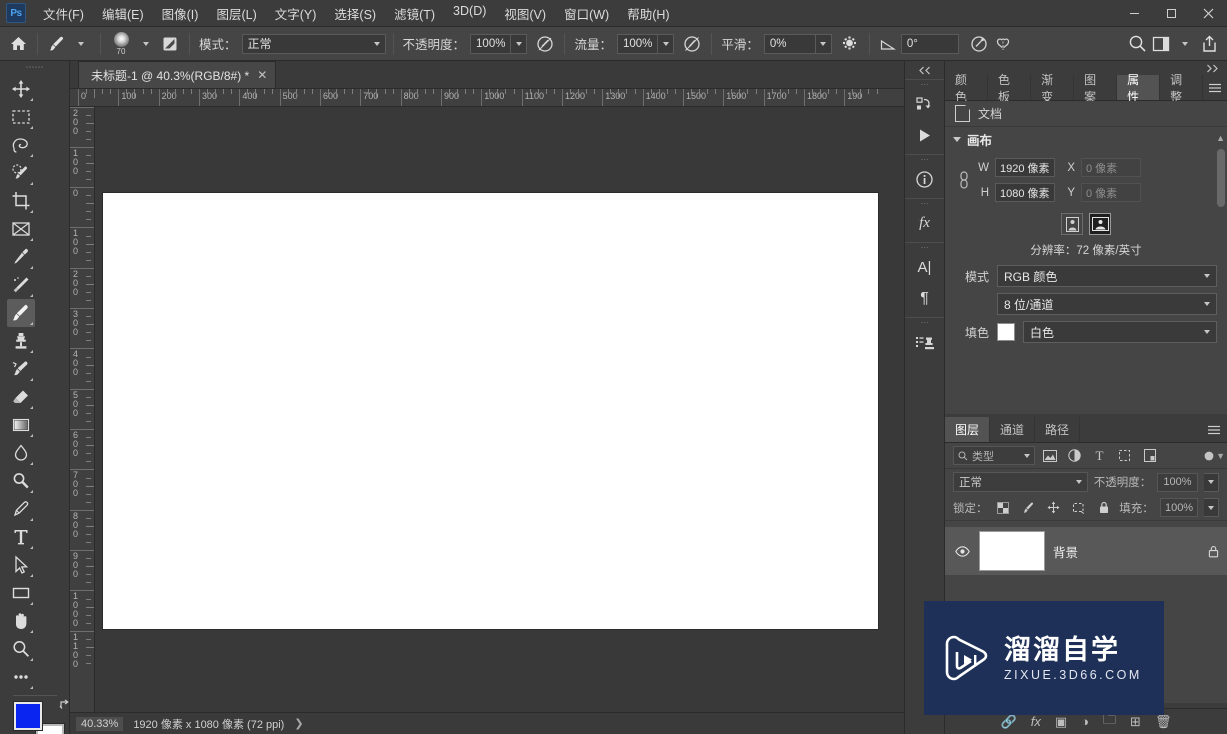  I want to click on clone-source-icon, so click(924, 342).